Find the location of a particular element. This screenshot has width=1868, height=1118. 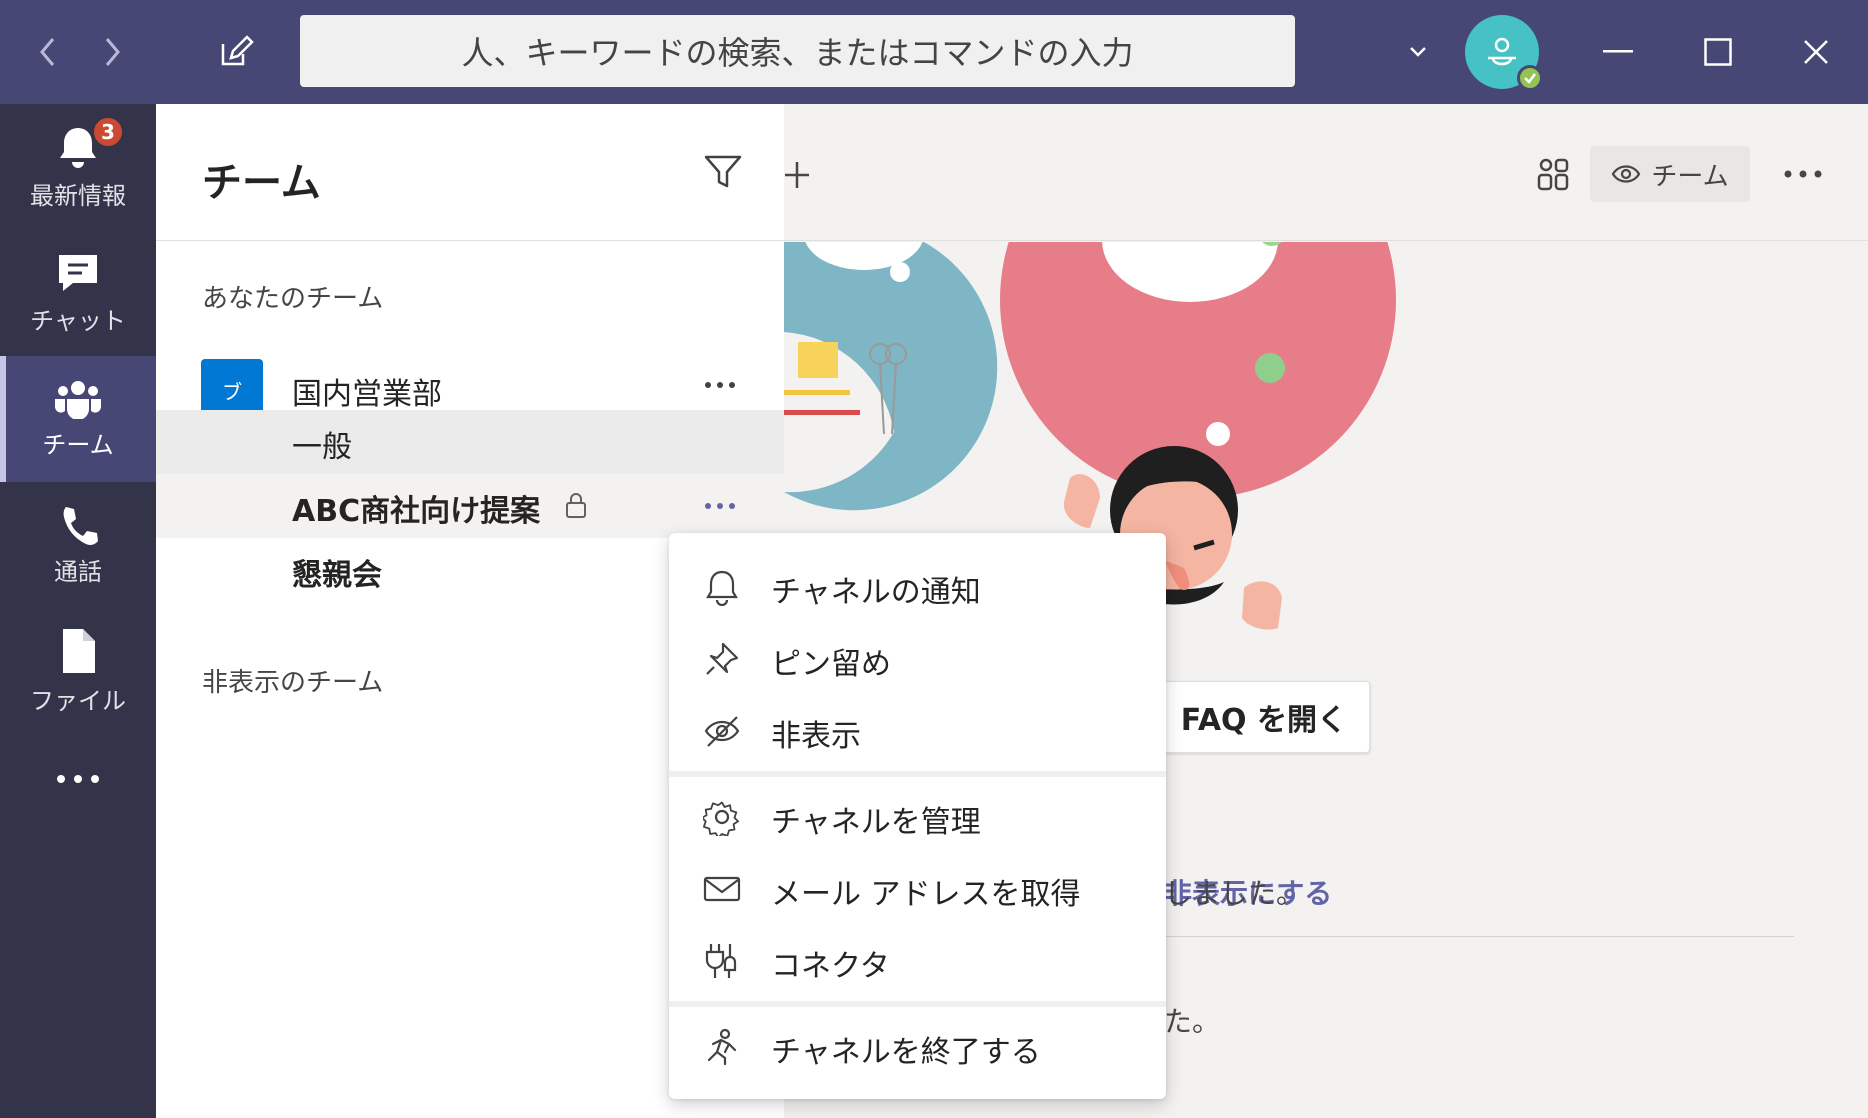

rail-item-files: ファイル is located at coordinates (78, 671).